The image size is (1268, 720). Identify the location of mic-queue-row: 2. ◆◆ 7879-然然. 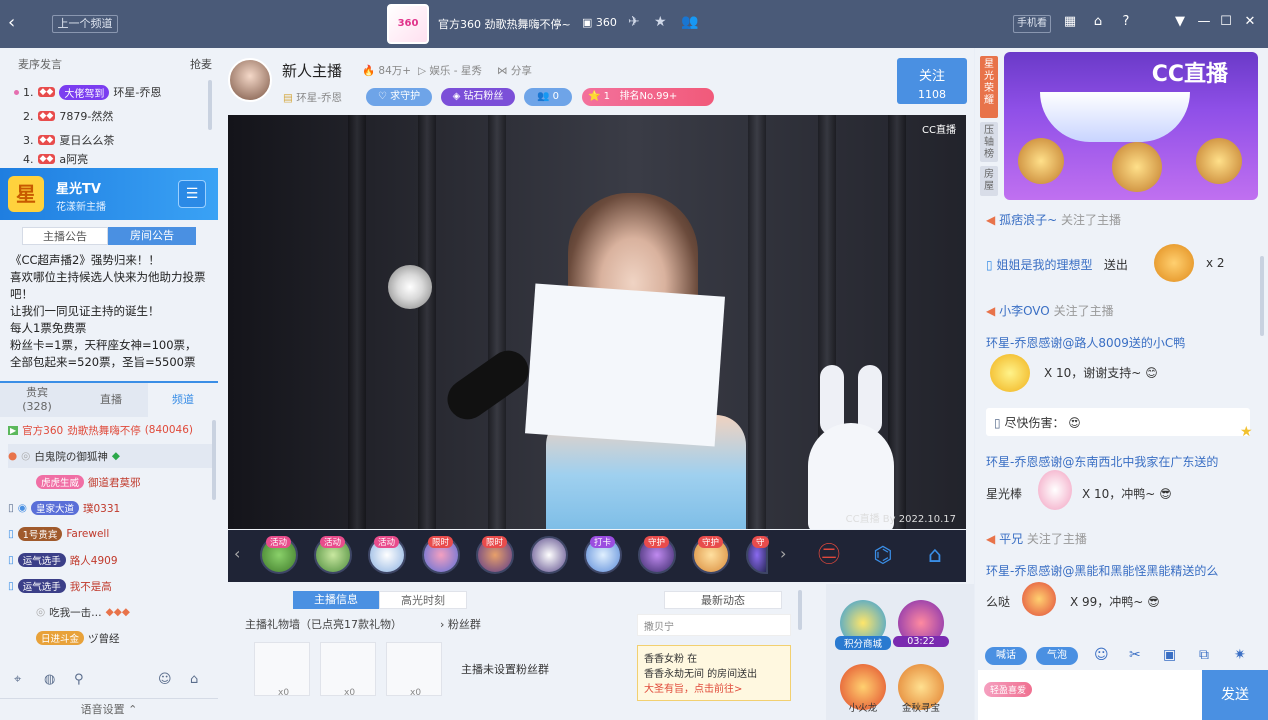
(63, 116).